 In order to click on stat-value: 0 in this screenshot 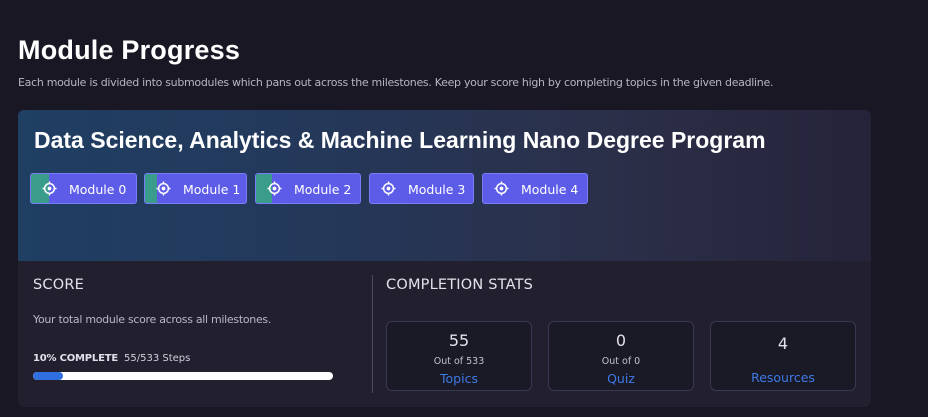, I will do `click(621, 340)`.